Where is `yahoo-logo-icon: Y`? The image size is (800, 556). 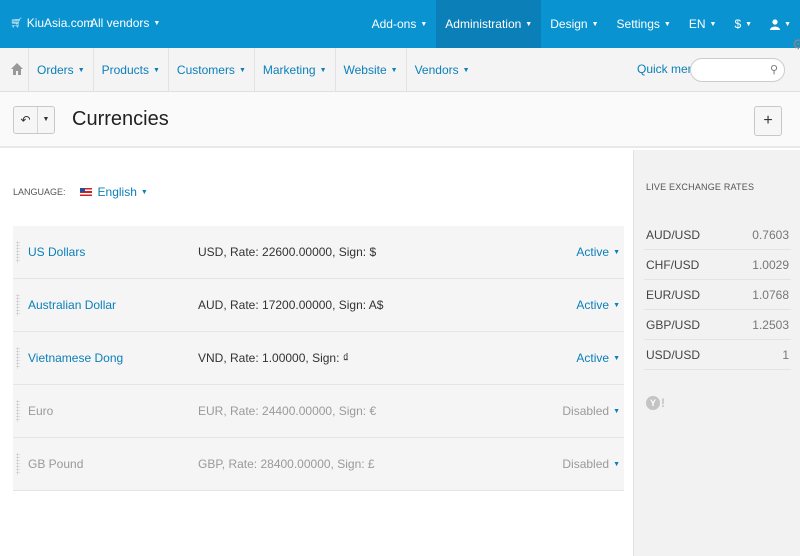 yahoo-logo-icon: Y is located at coordinates (653, 403).